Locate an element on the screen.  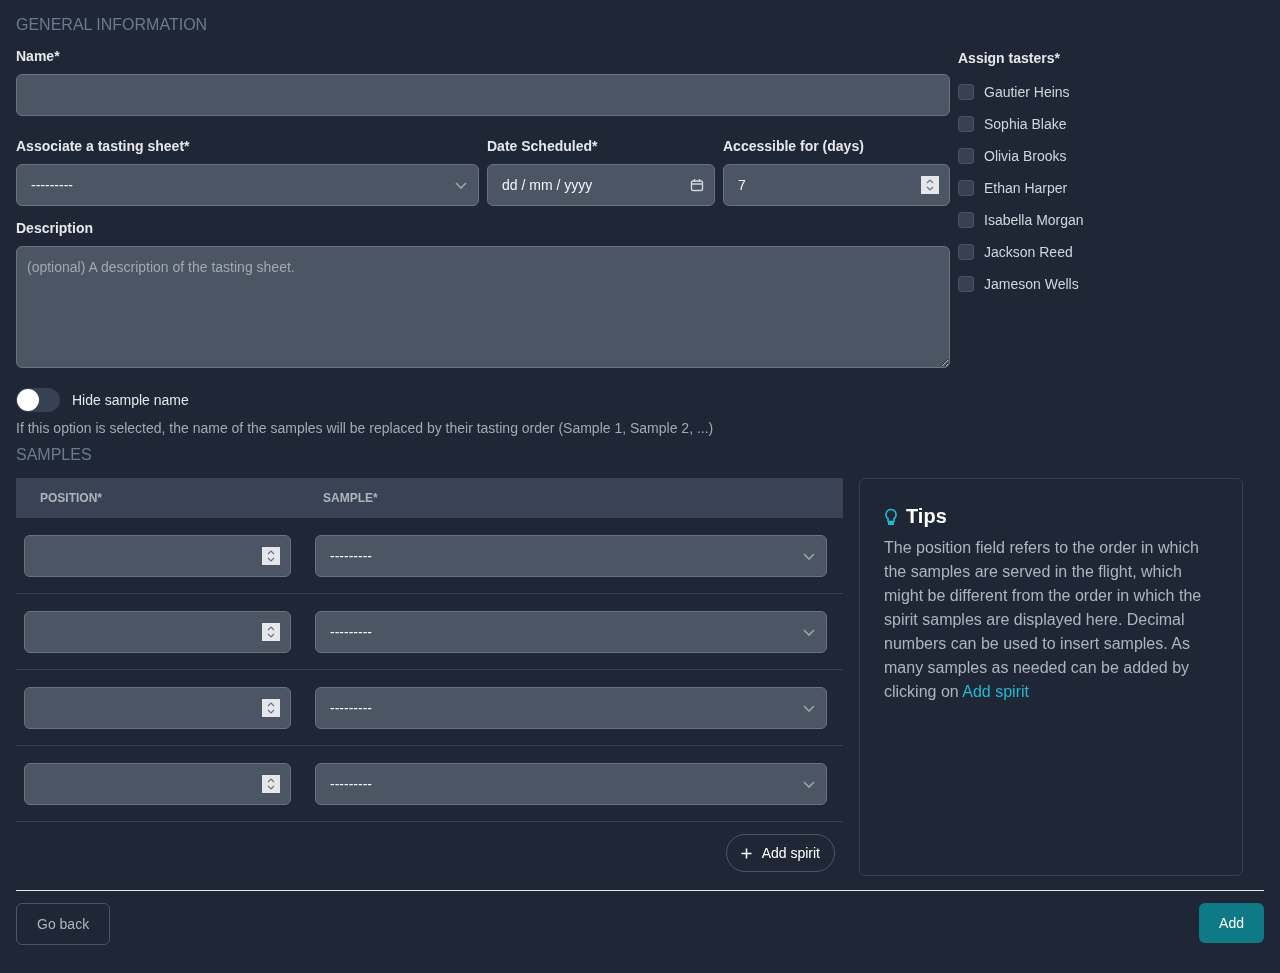
field-label: Associate a tasting sheet* is located at coordinates (103, 147).